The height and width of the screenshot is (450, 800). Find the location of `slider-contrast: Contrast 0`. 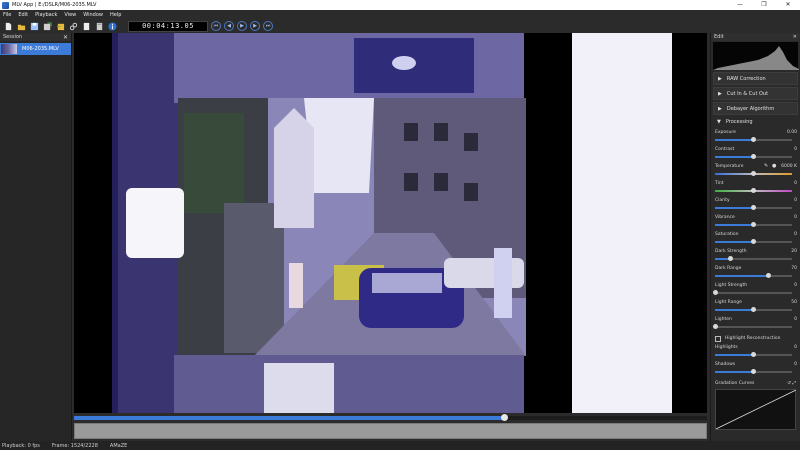

slider-contrast: Contrast 0 is located at coordinates (755, 154).